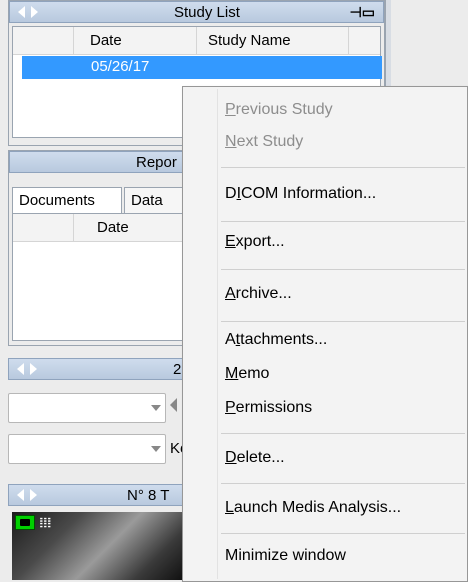 The width and height of the screenshot is (468, 582). I want to click on column-study-name: Study Name, so click(249, 40).